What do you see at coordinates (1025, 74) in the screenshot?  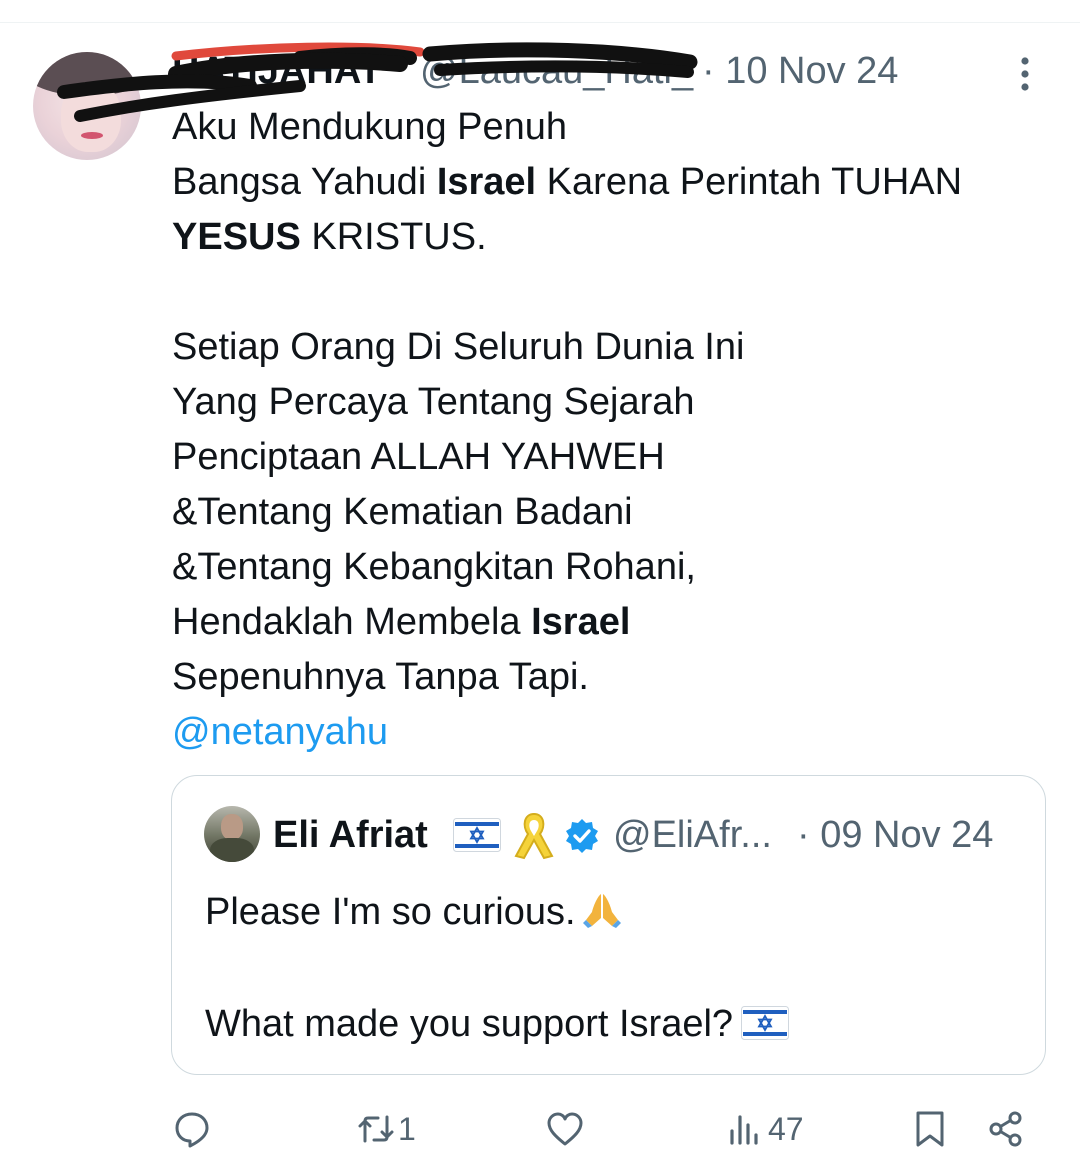 I see `more-icon` at bounding box center [1025, 74].